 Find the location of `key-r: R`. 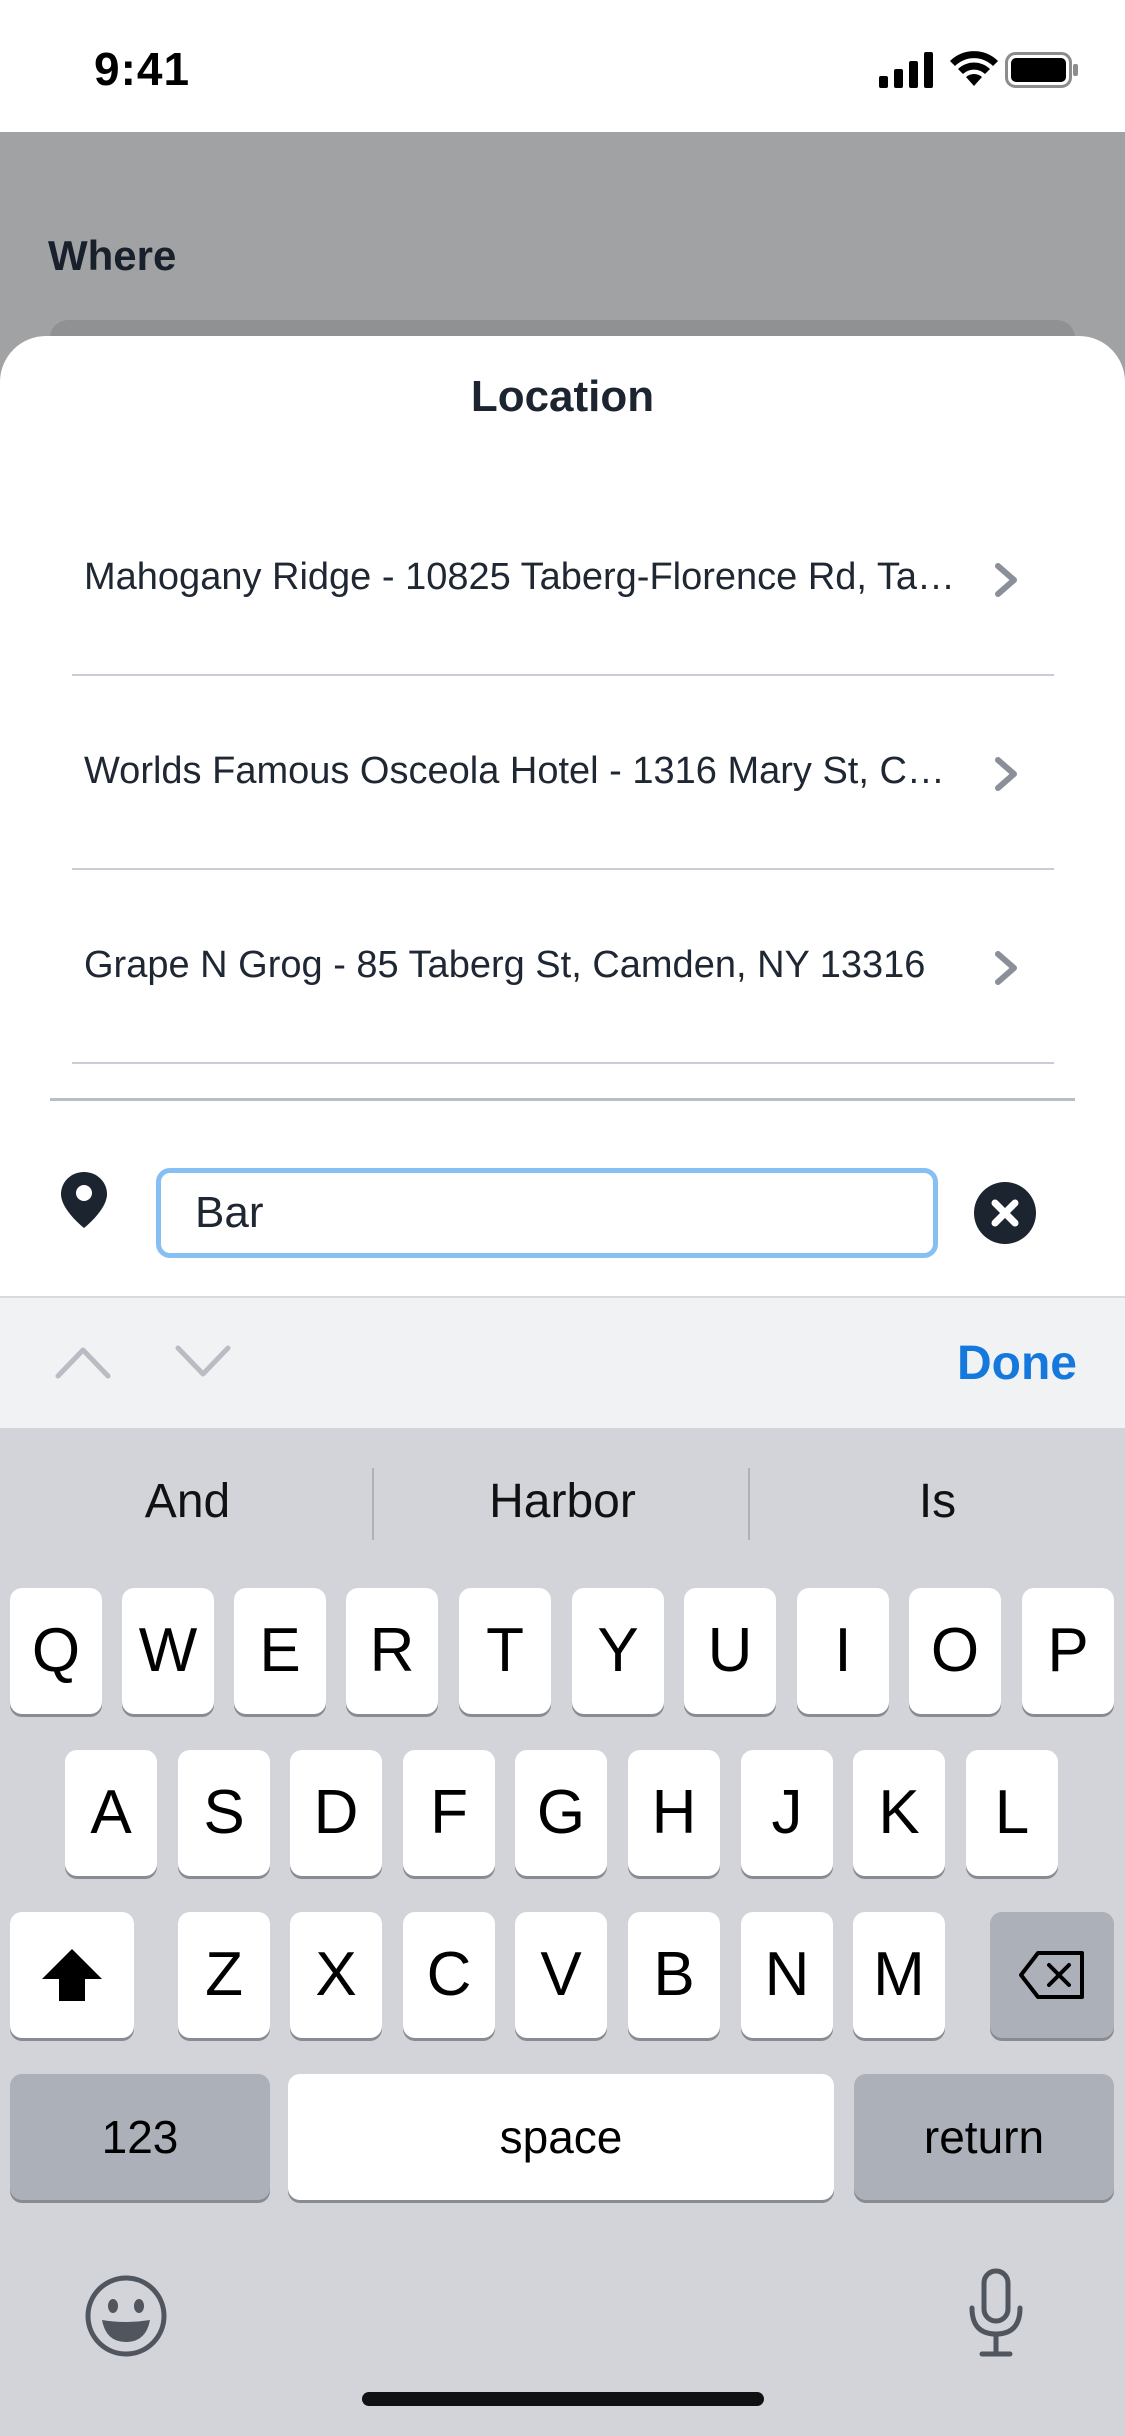

key-r: R is located at coordinates (392, 1651).